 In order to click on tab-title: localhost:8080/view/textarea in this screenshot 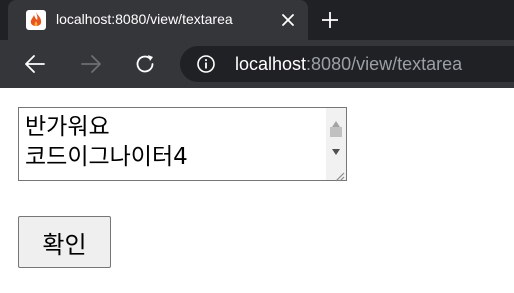, I will do `click(144, 19)`.